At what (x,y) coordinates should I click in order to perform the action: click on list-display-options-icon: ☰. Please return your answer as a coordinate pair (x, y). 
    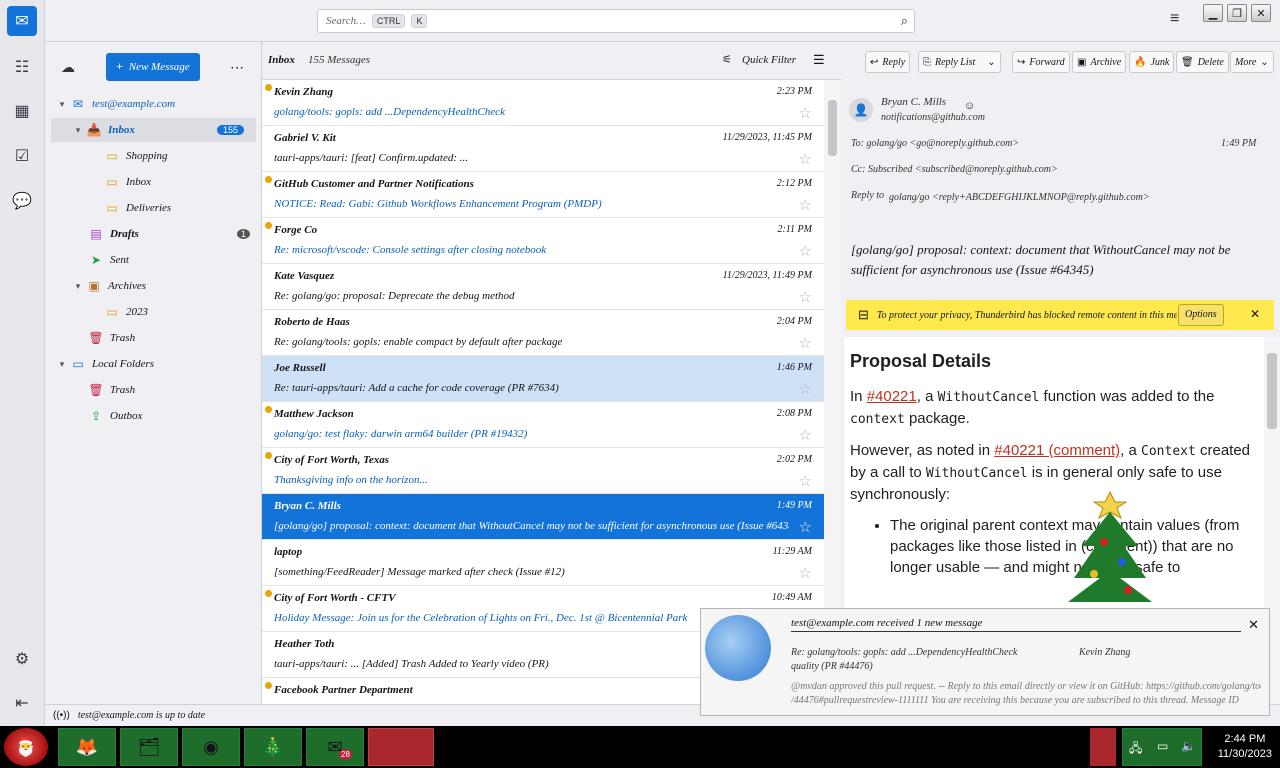
    Looking at the image, I should click on (819, 60).